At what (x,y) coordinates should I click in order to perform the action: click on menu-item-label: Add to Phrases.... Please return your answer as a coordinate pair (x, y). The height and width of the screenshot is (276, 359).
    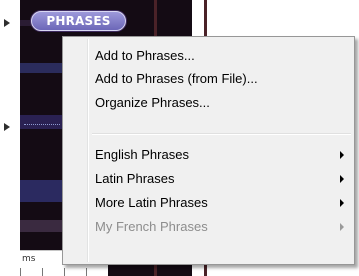
    Looking at the image, I should click on (145, 55).